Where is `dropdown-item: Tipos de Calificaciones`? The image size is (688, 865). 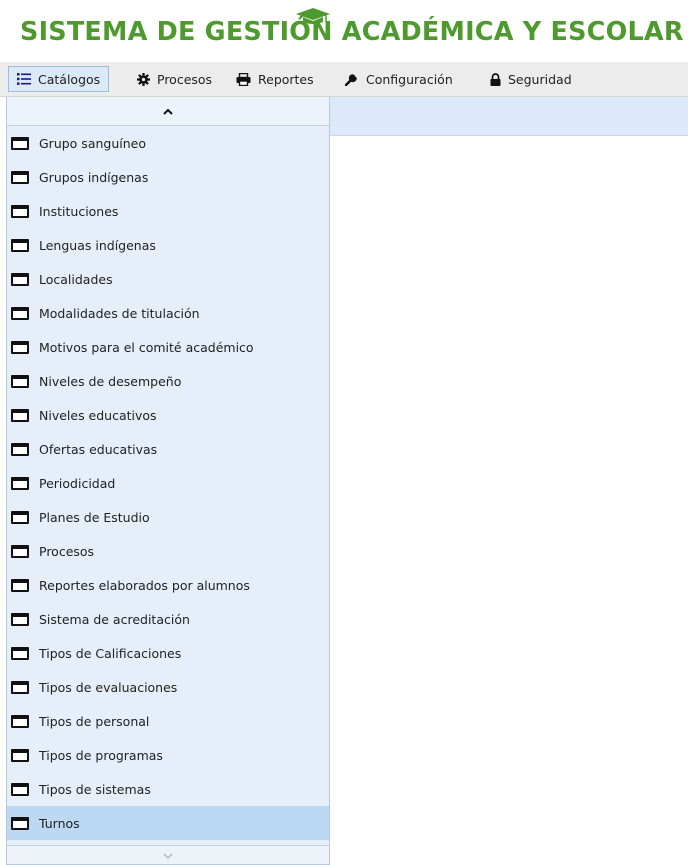 dropdown-item: Tipos de Calificaciones is located at coordinates (168, 653).